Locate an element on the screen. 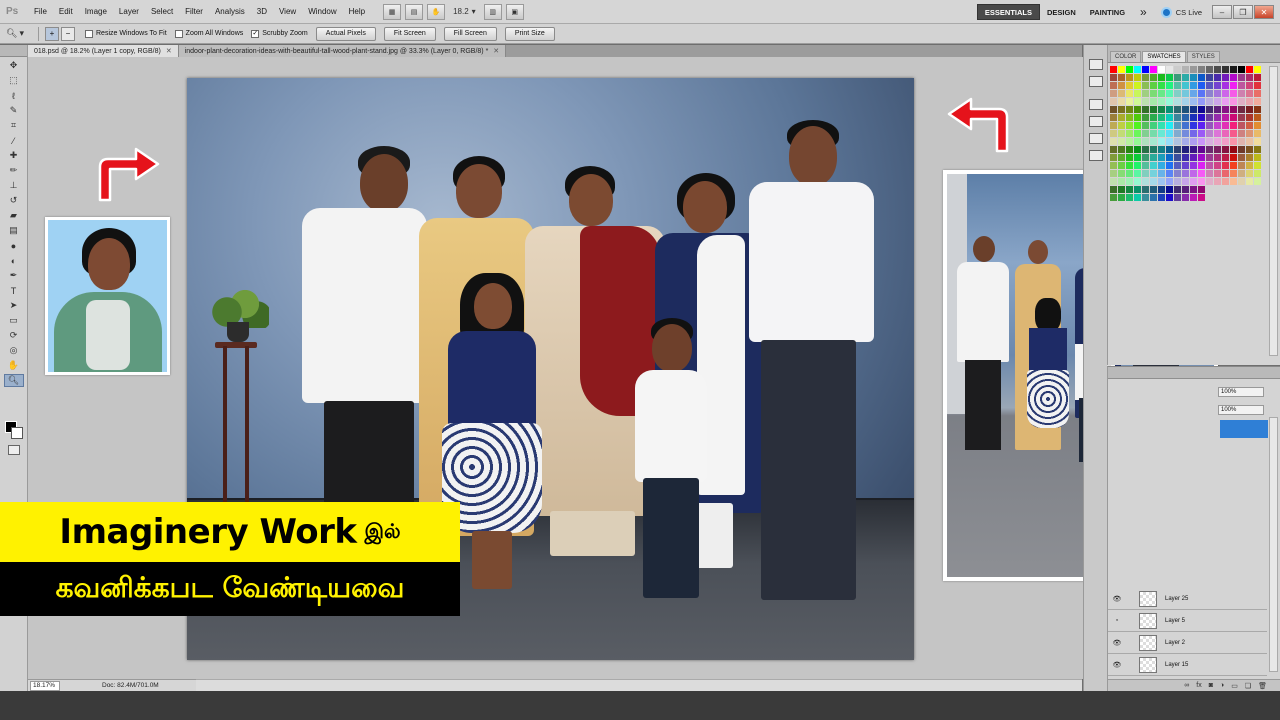 The height and width of the screenshot is (720, 1280). layer-row: 👁︎ Layer 25 is located at coordinates (1187, 599).